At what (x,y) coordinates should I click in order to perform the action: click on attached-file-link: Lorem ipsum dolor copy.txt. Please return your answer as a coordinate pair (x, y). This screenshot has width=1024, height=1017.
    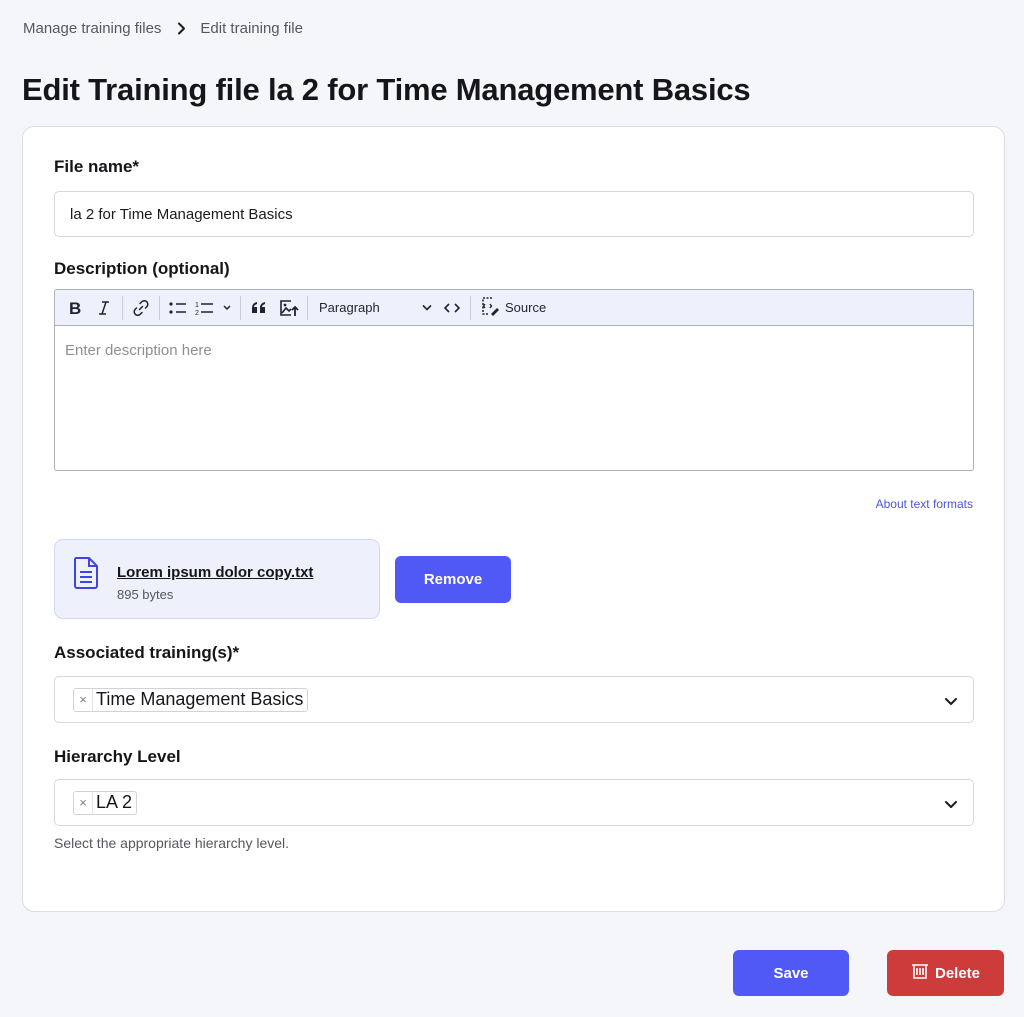
    Looking at the image, I should click on (215, 572).